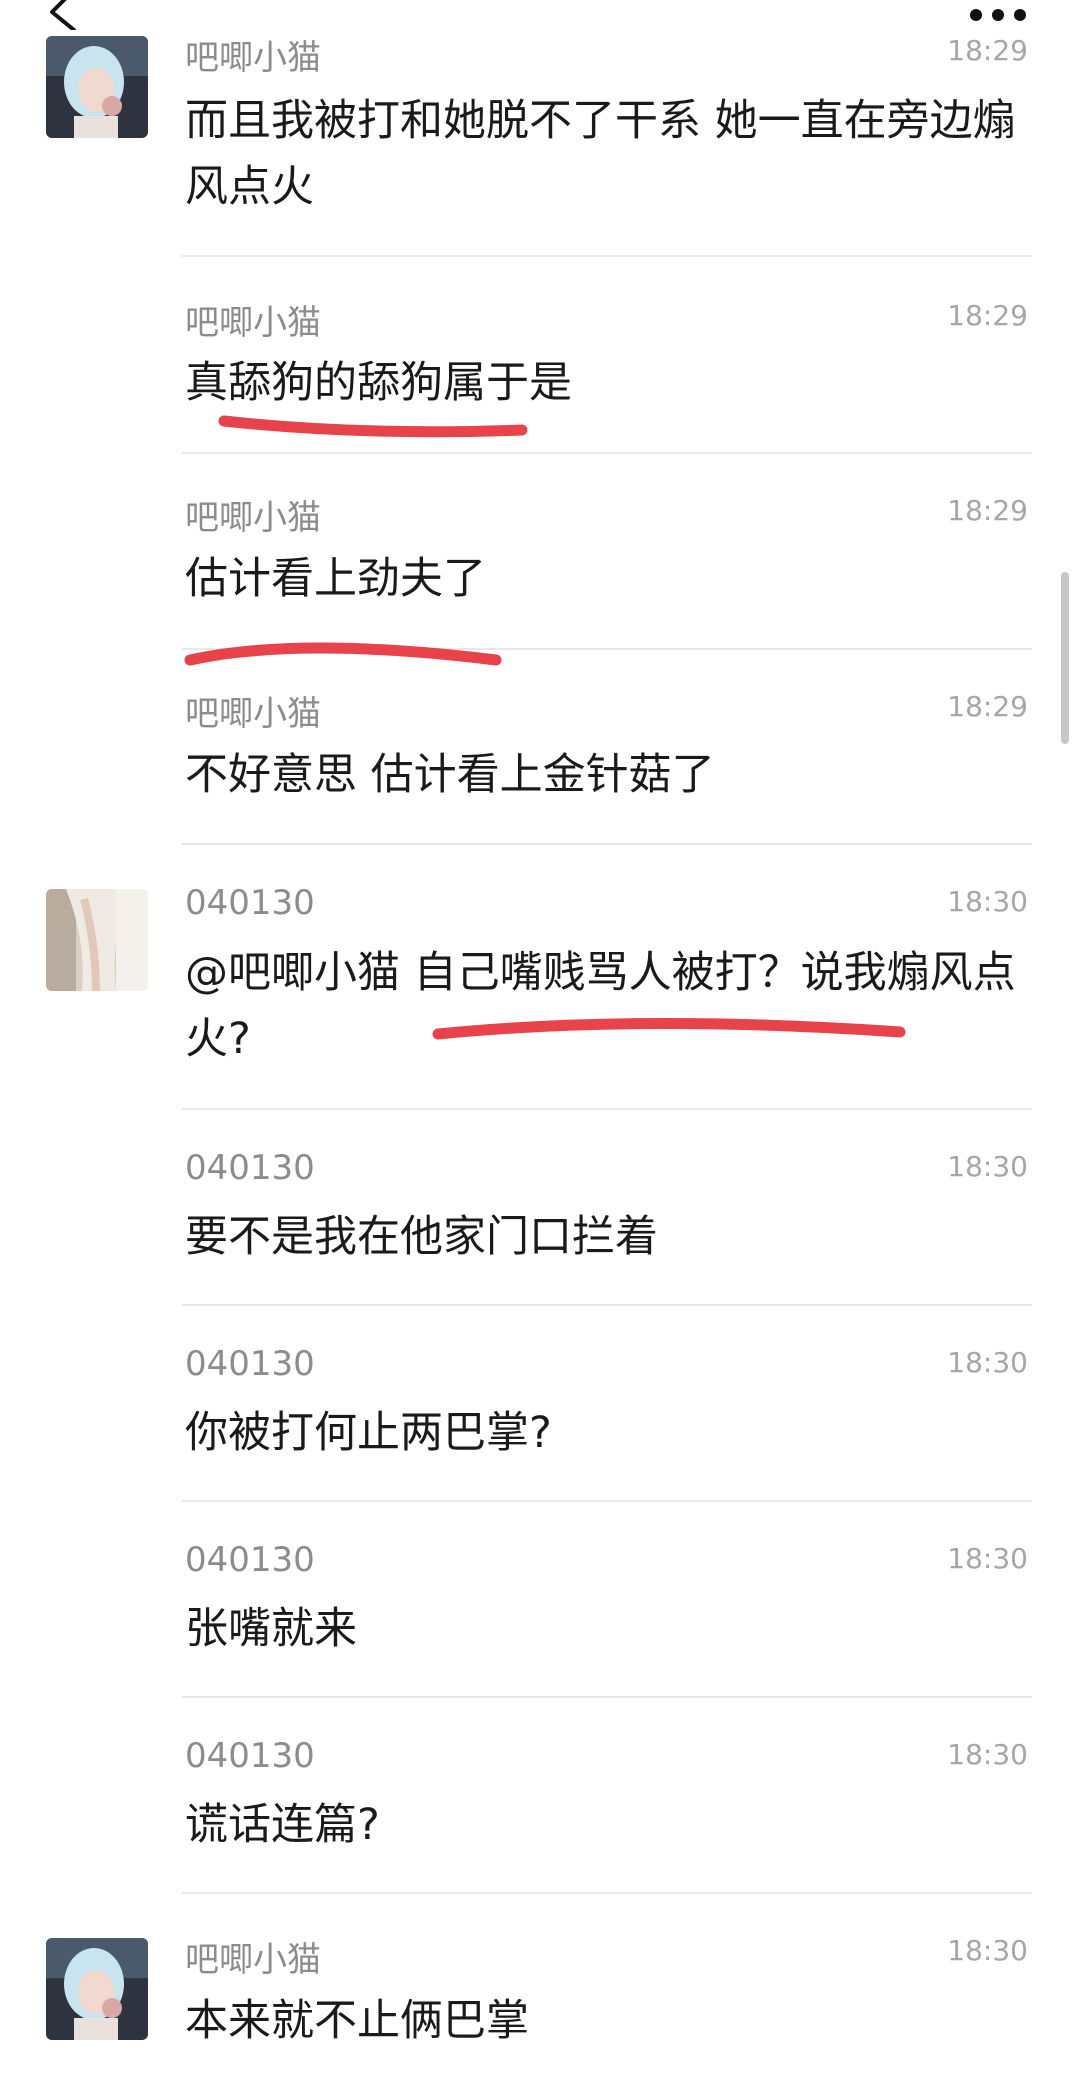  Describe the element at coordinates (540, 15) in the screenshot. I see `top-bar` at that location.